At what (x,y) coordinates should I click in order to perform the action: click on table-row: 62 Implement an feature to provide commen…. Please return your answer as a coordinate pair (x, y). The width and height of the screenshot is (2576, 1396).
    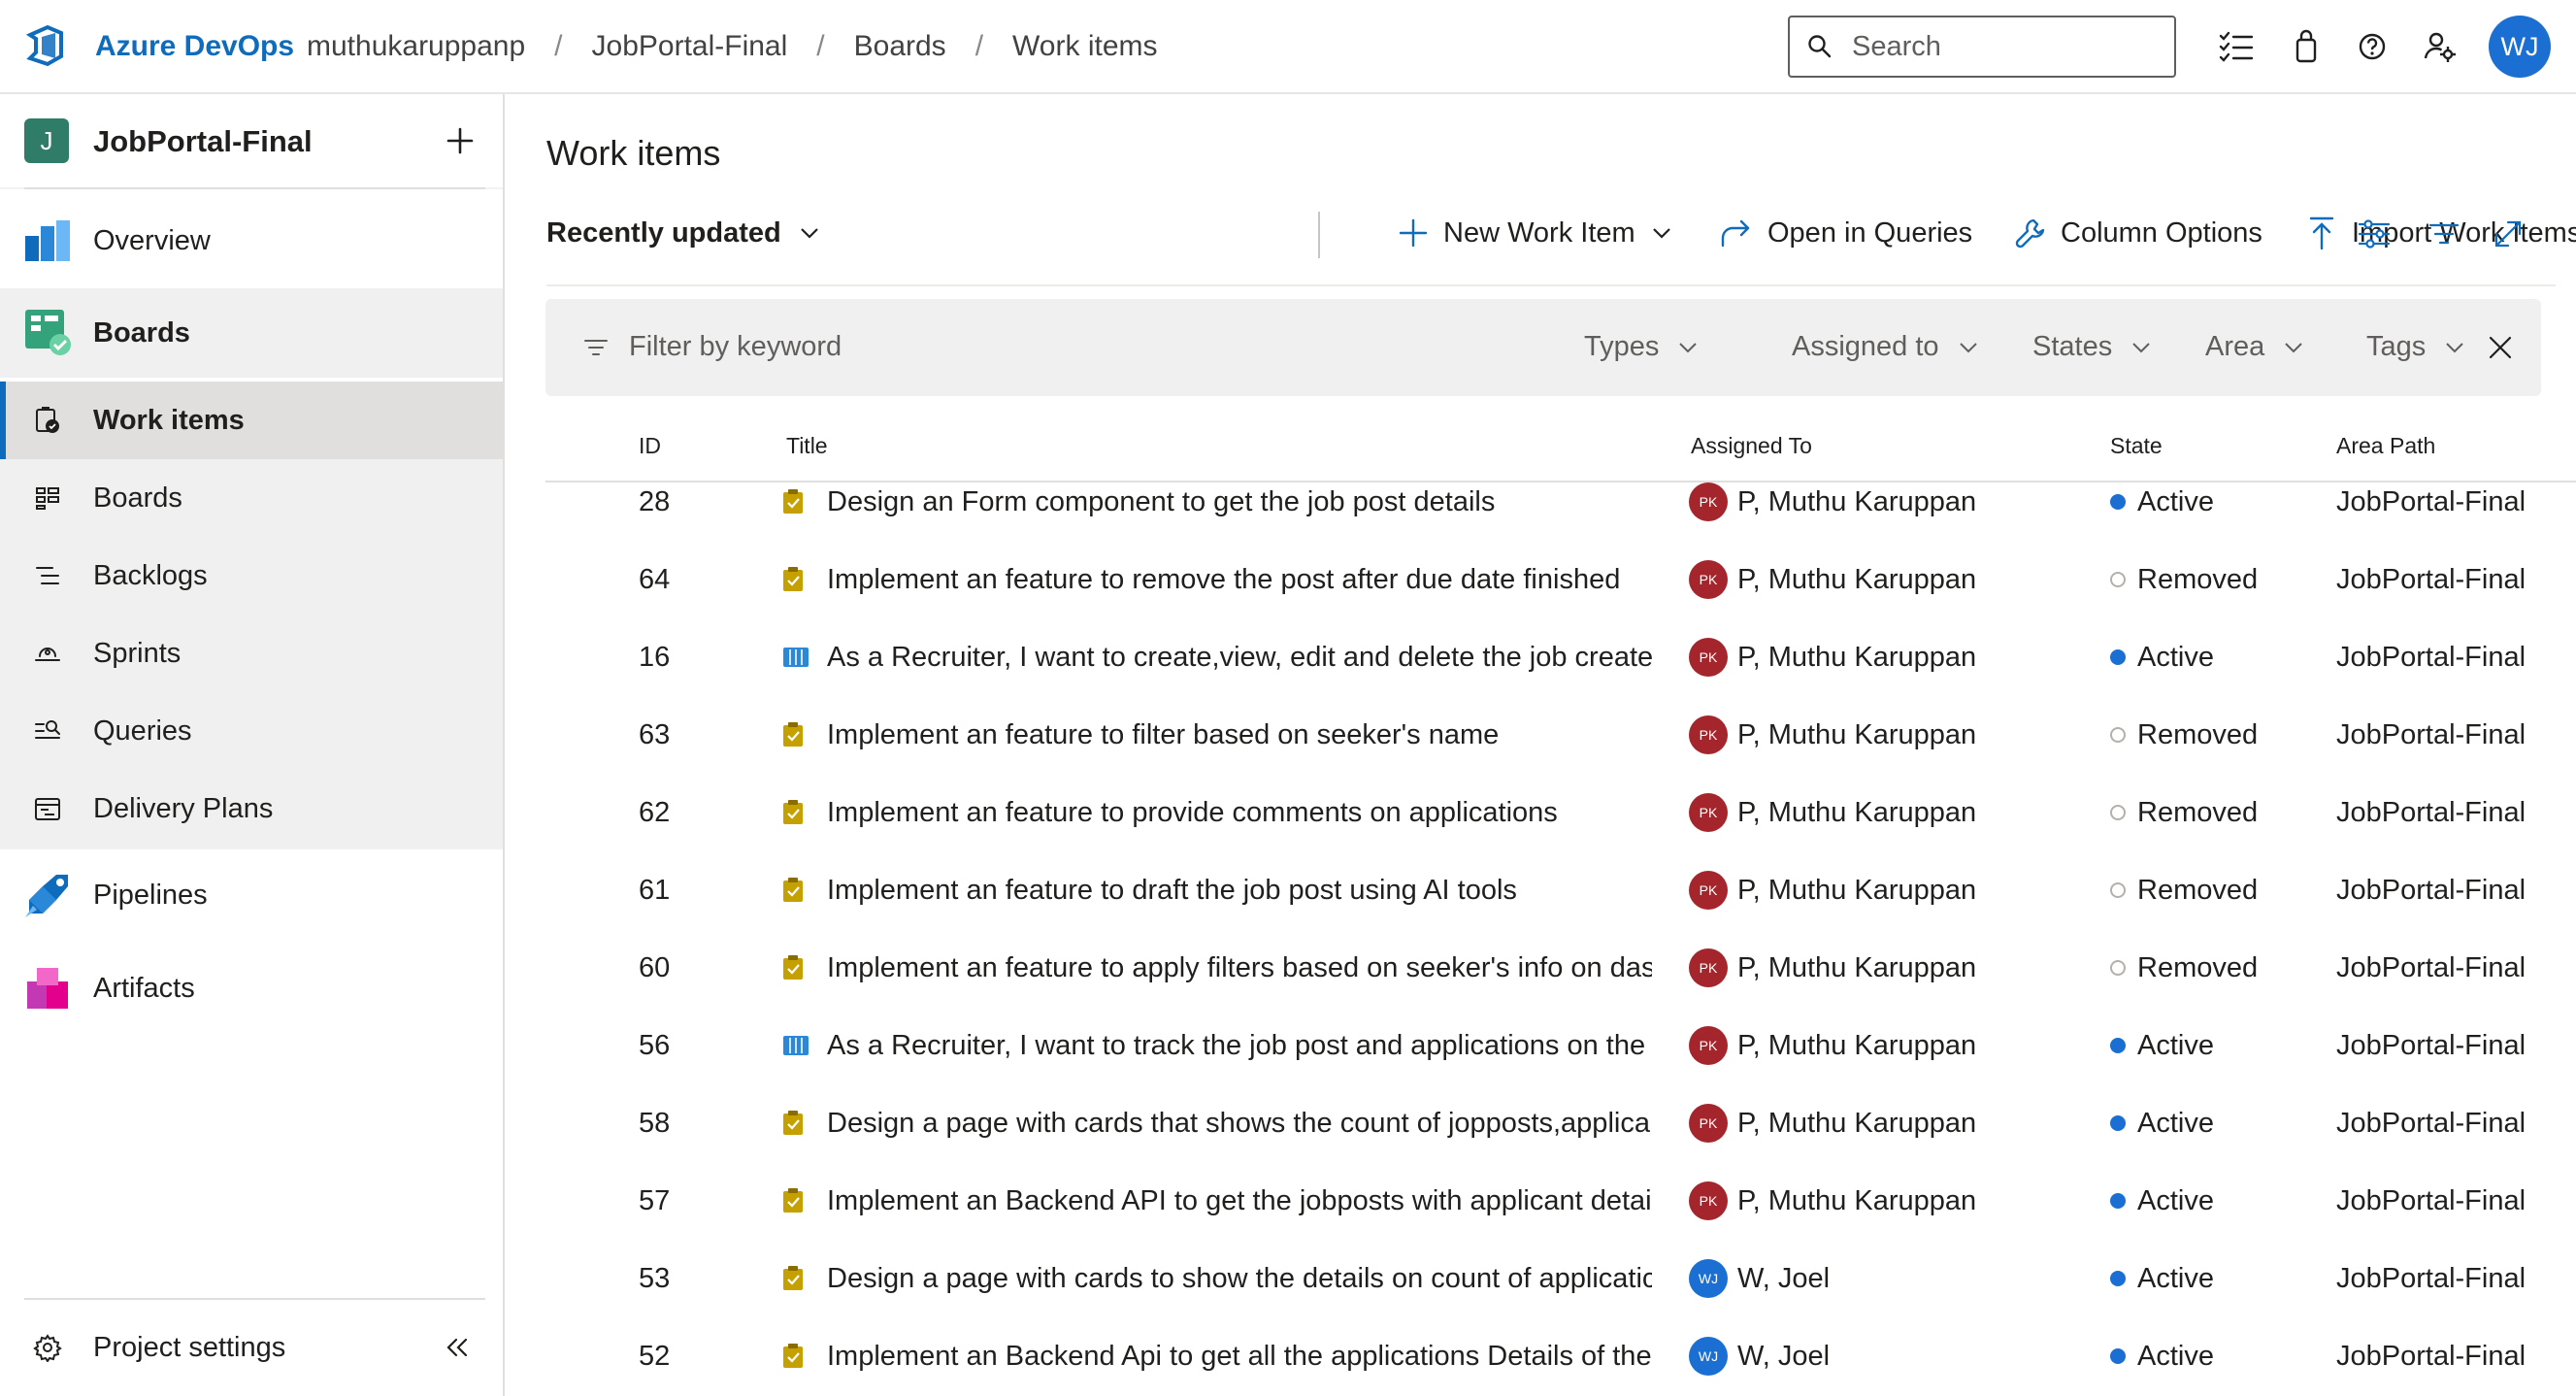
    Looking at the image, I should click on (1560, 813).